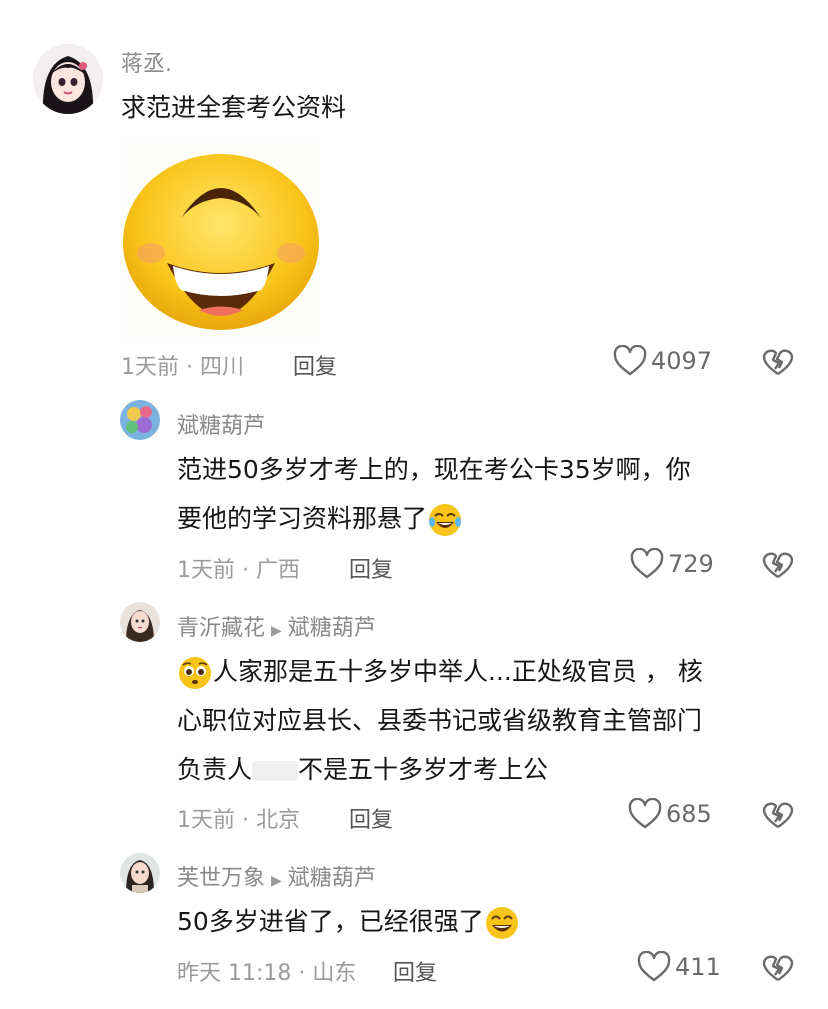  Describe the element at coordinates (234, 107) in the screenshot. I see `comment-text: 求范进全套考公资料` at that location.